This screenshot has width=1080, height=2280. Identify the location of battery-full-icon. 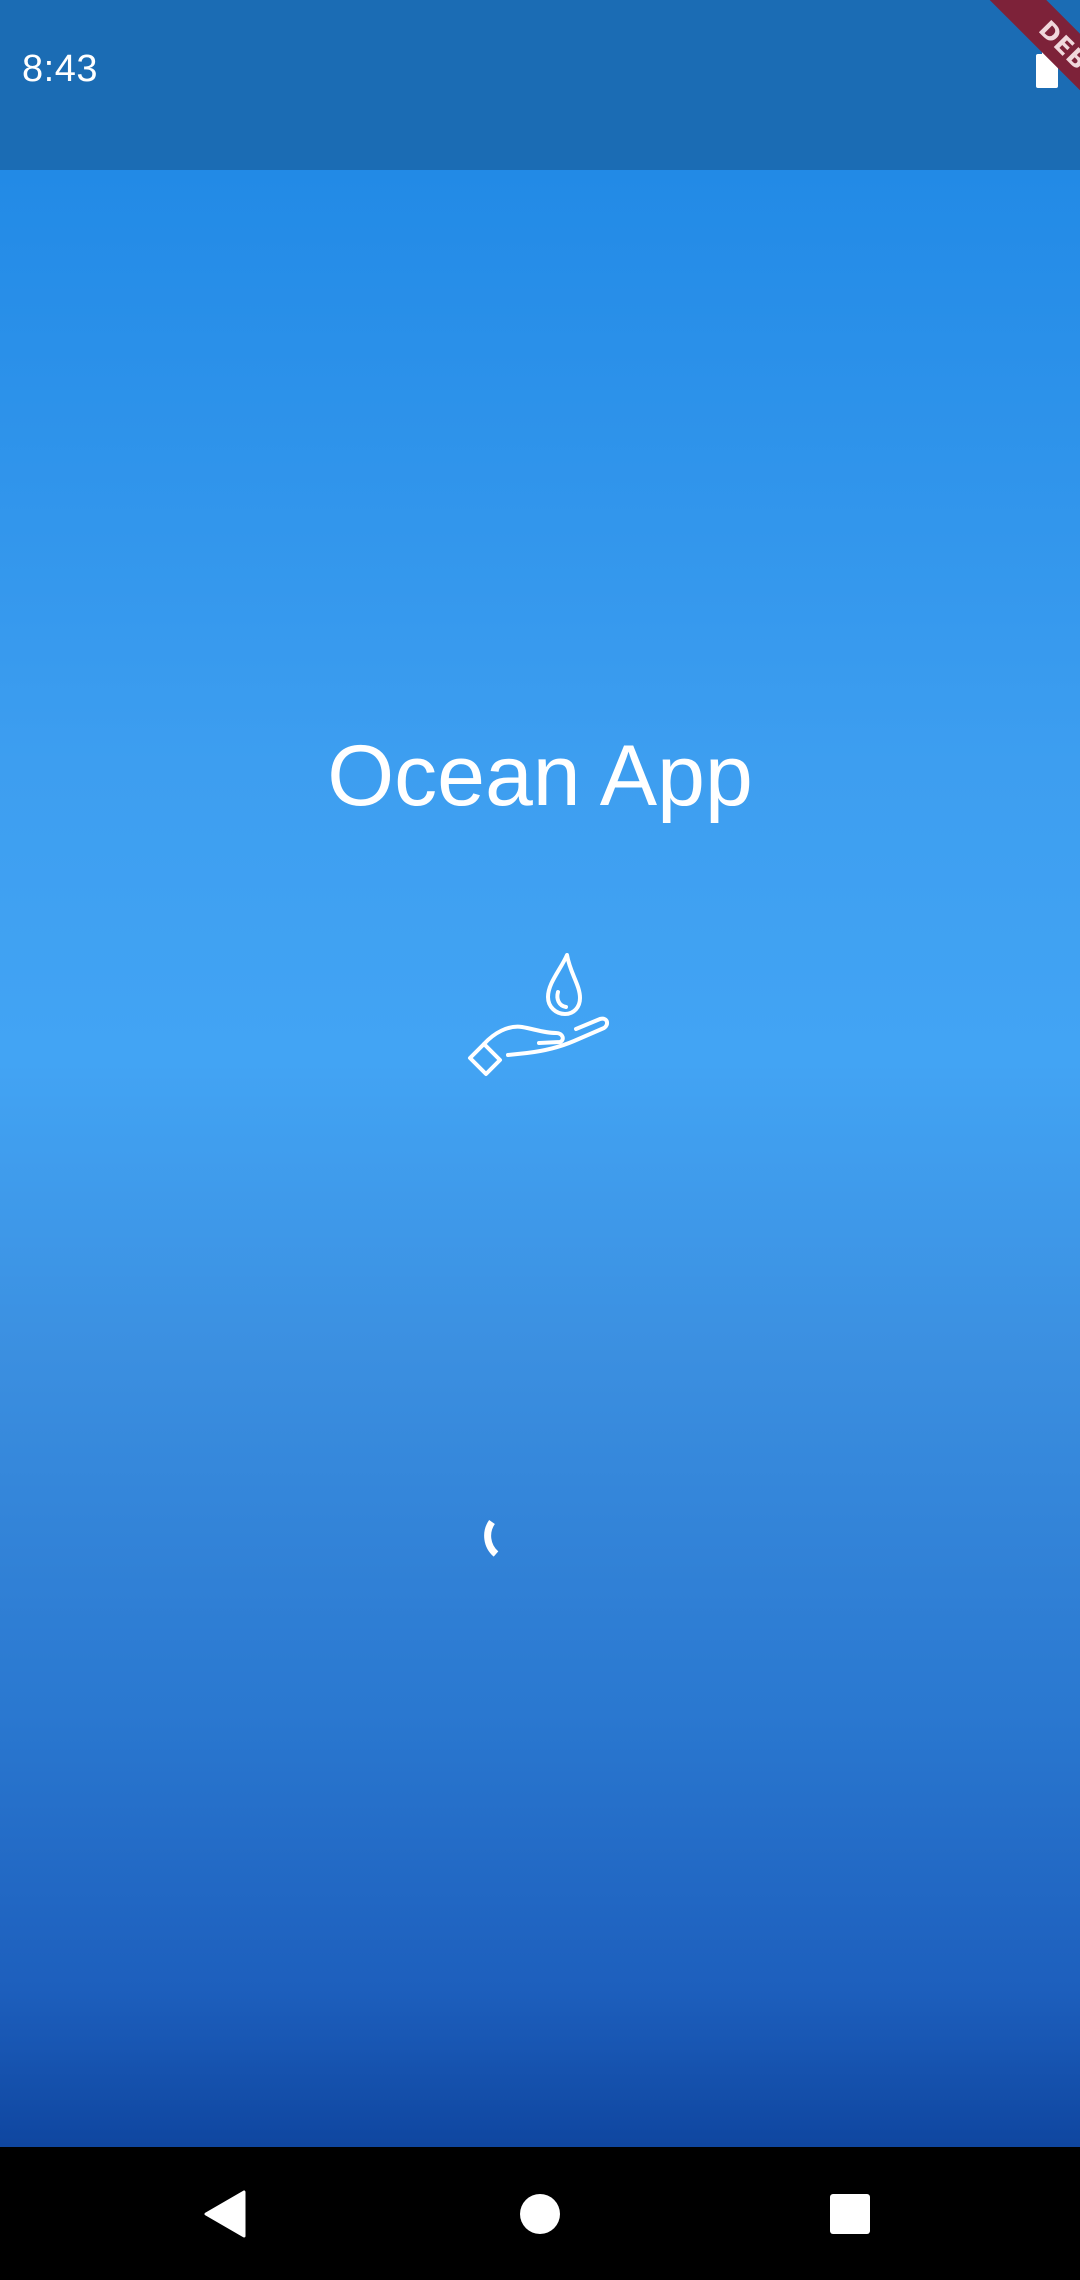
(1047, 69).